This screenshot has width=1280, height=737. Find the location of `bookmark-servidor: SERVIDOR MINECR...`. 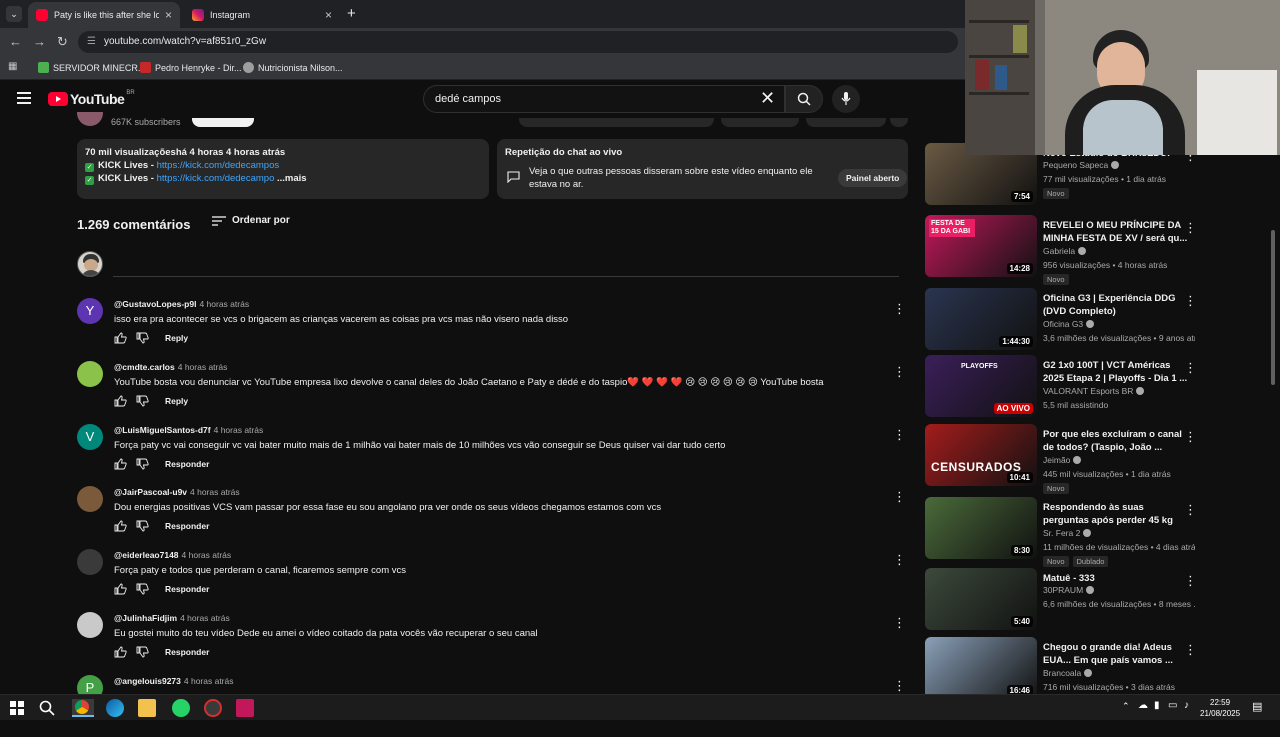

bookmark-servidor: SERVIDOR MINECR... is located at coordinates (91, 67).